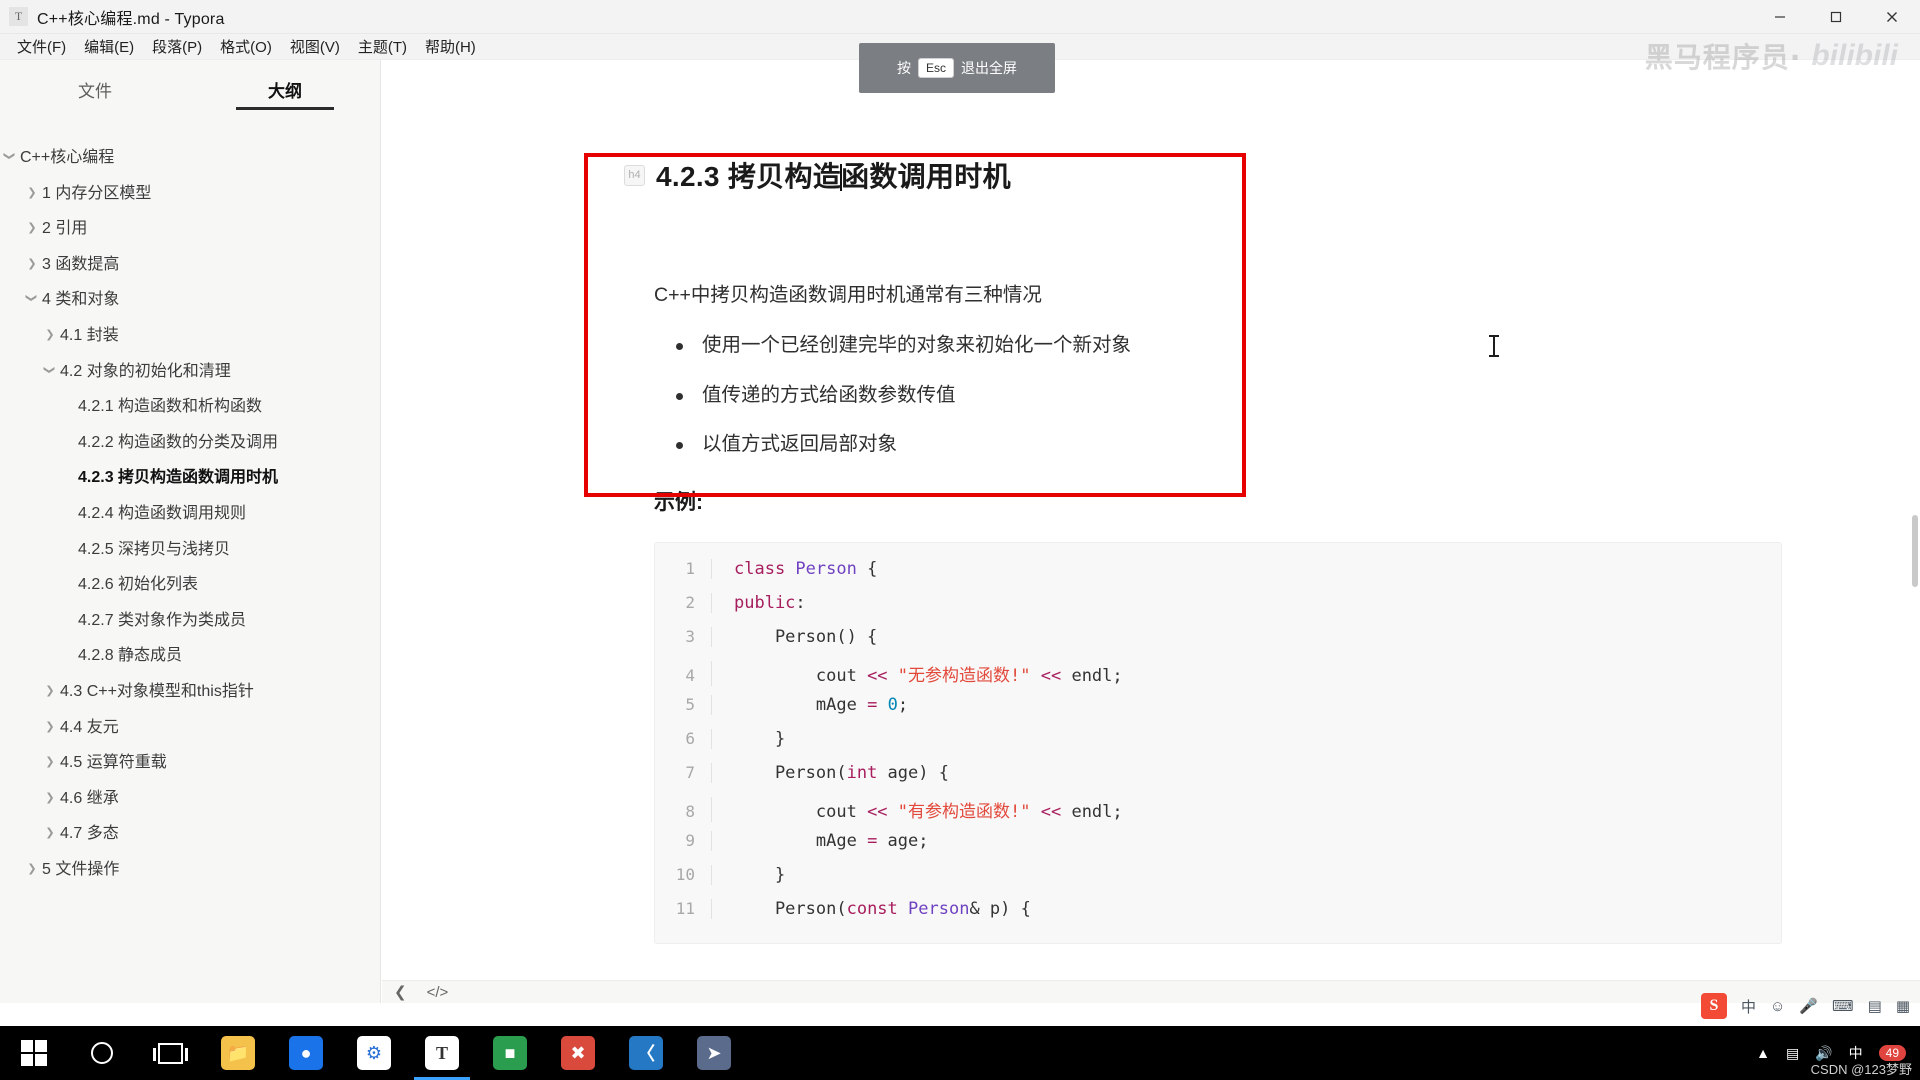 Image resolution: width=1920 pixels, height=1080 pixels. I want to click on menu-format: 格式(O), so click(246, 46).